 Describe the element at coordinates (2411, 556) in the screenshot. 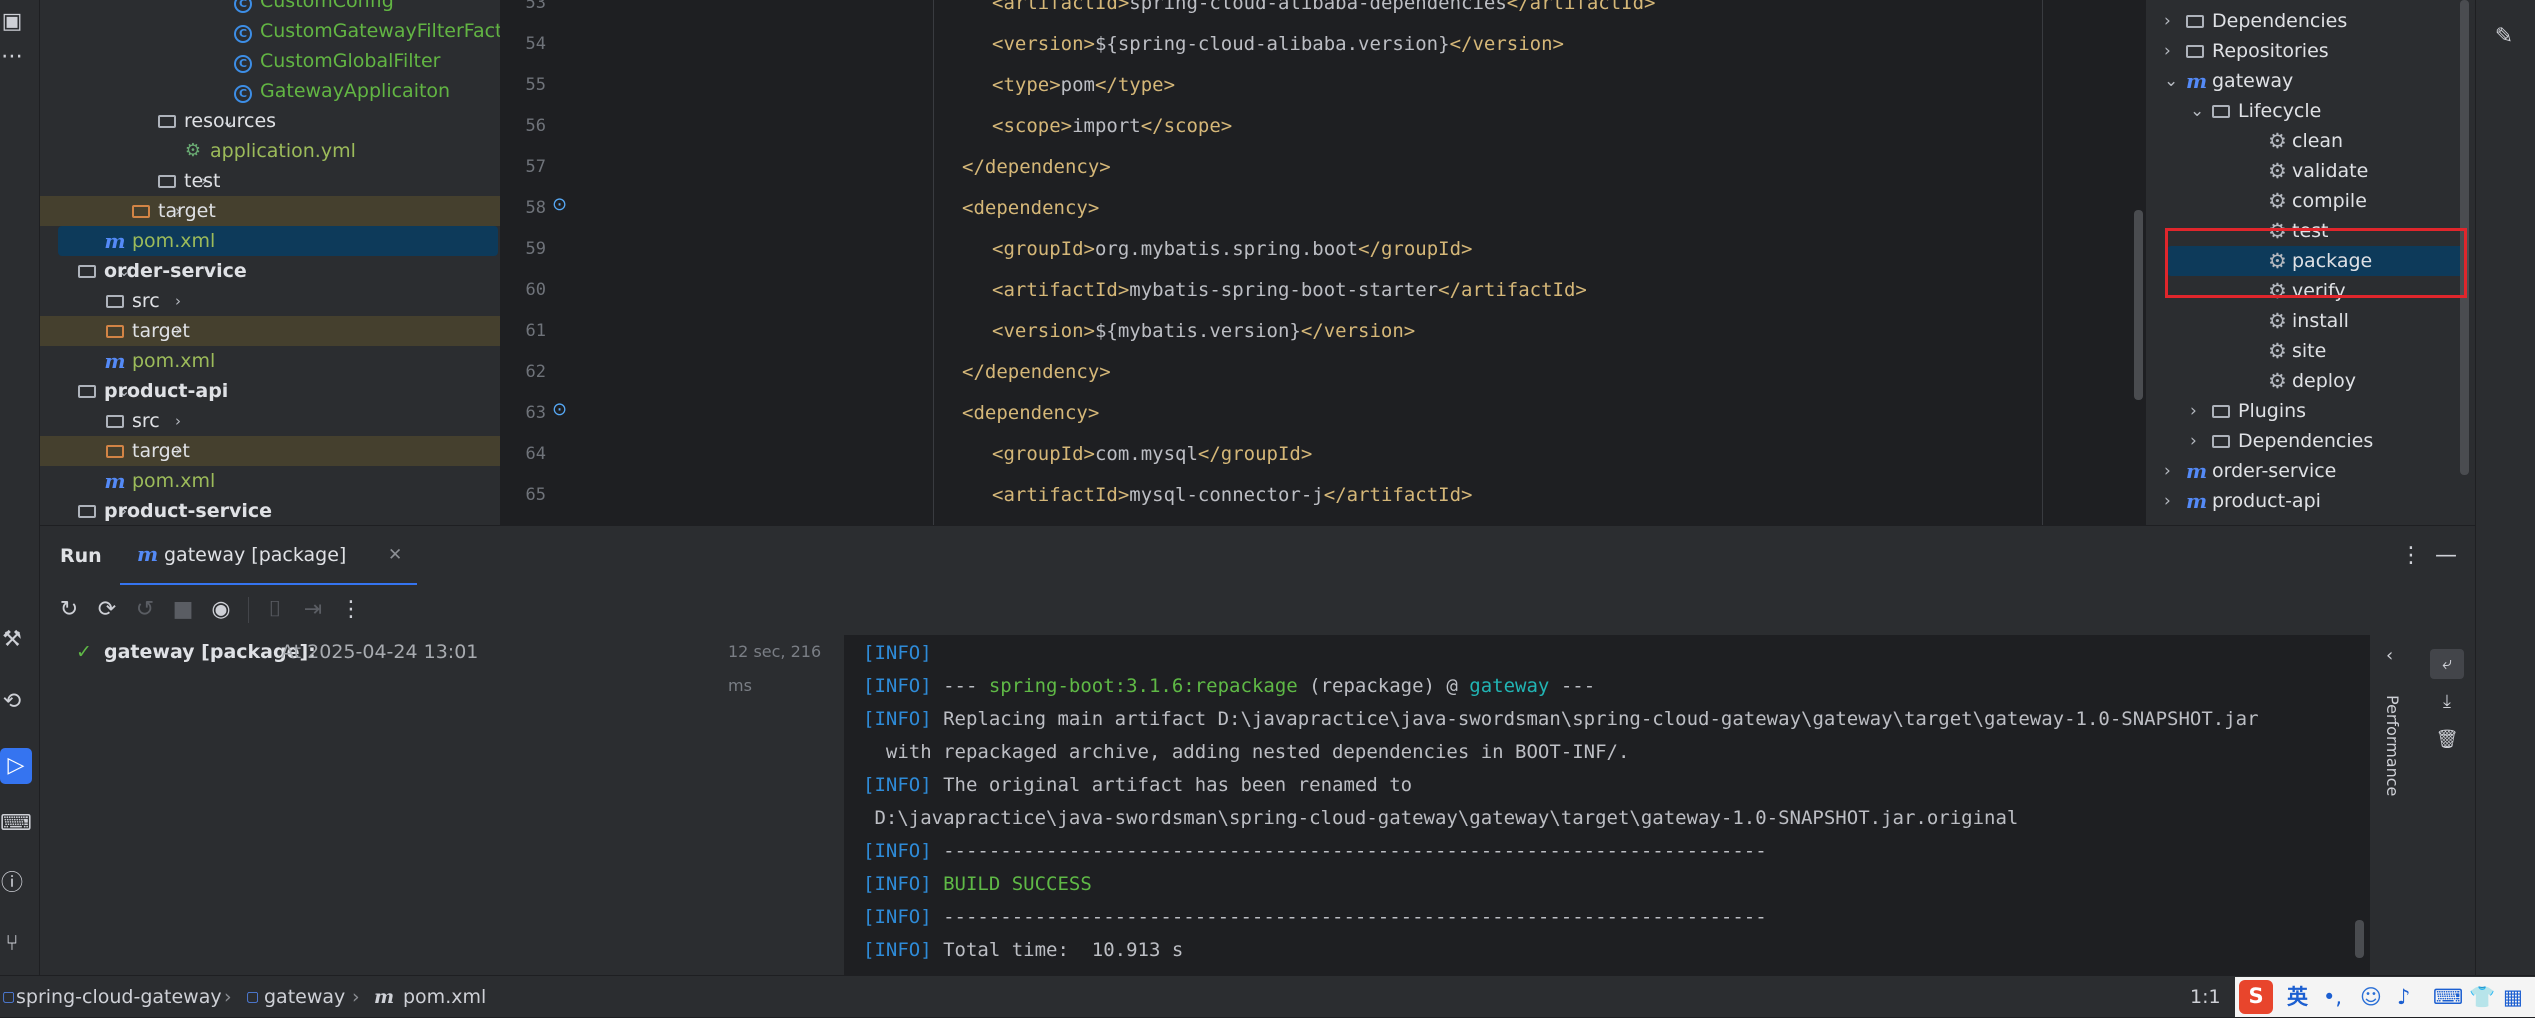

I see `more-options-icon: ⋮` at that location.